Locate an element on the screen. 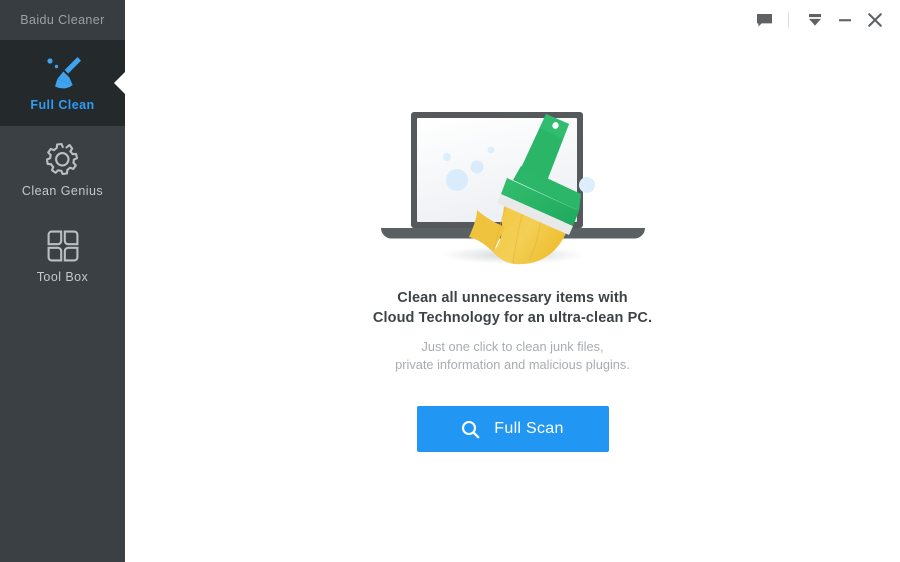 The image size is (900, 562). sidebar-nav: Full Clean Clean Genius Tool Box is located at coordinates (62, 169).